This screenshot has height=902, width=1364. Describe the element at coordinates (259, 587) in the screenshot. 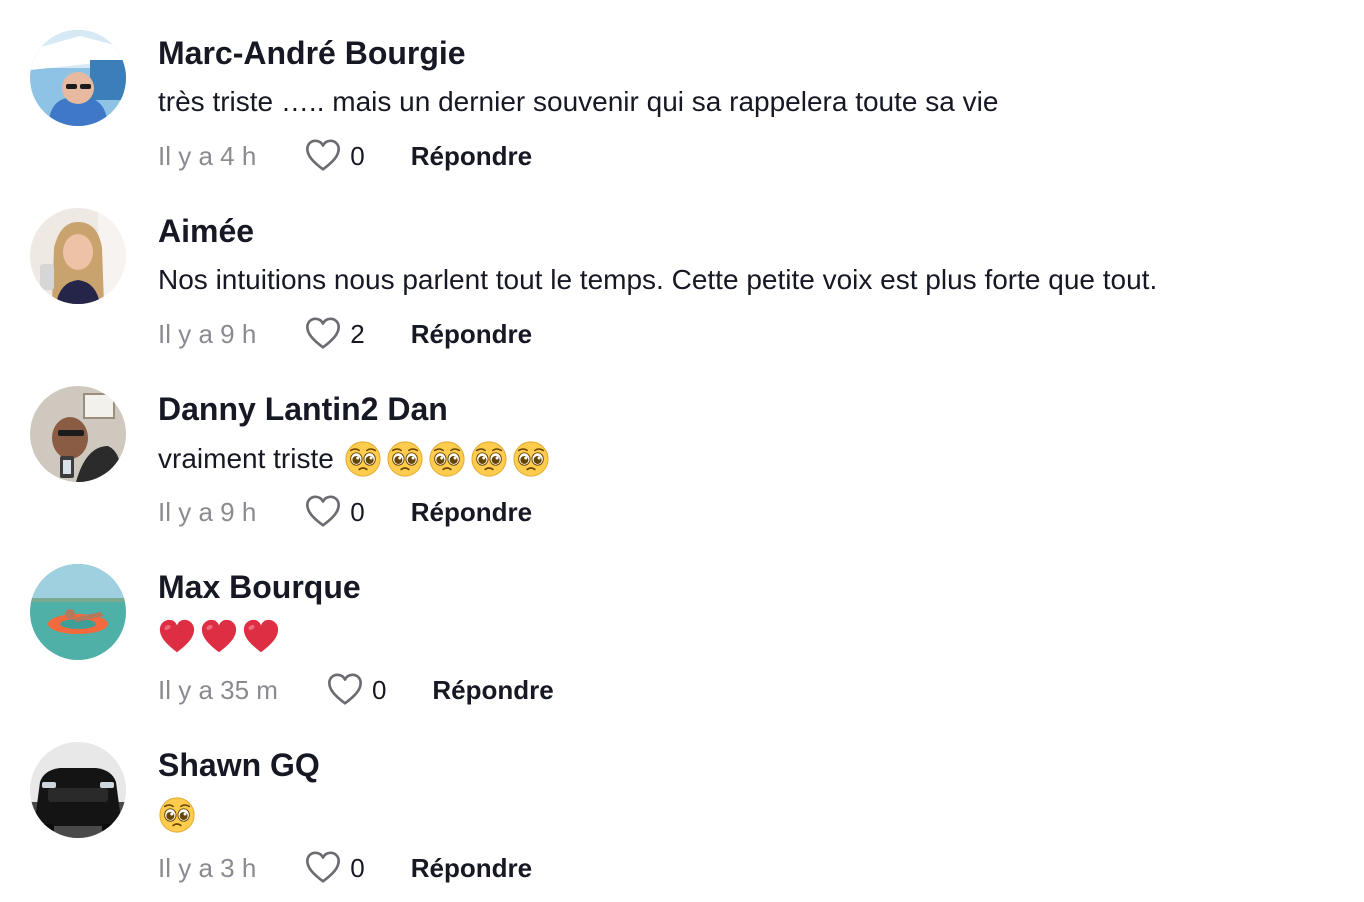

I see `comment-username: Max Bourque` at that location.